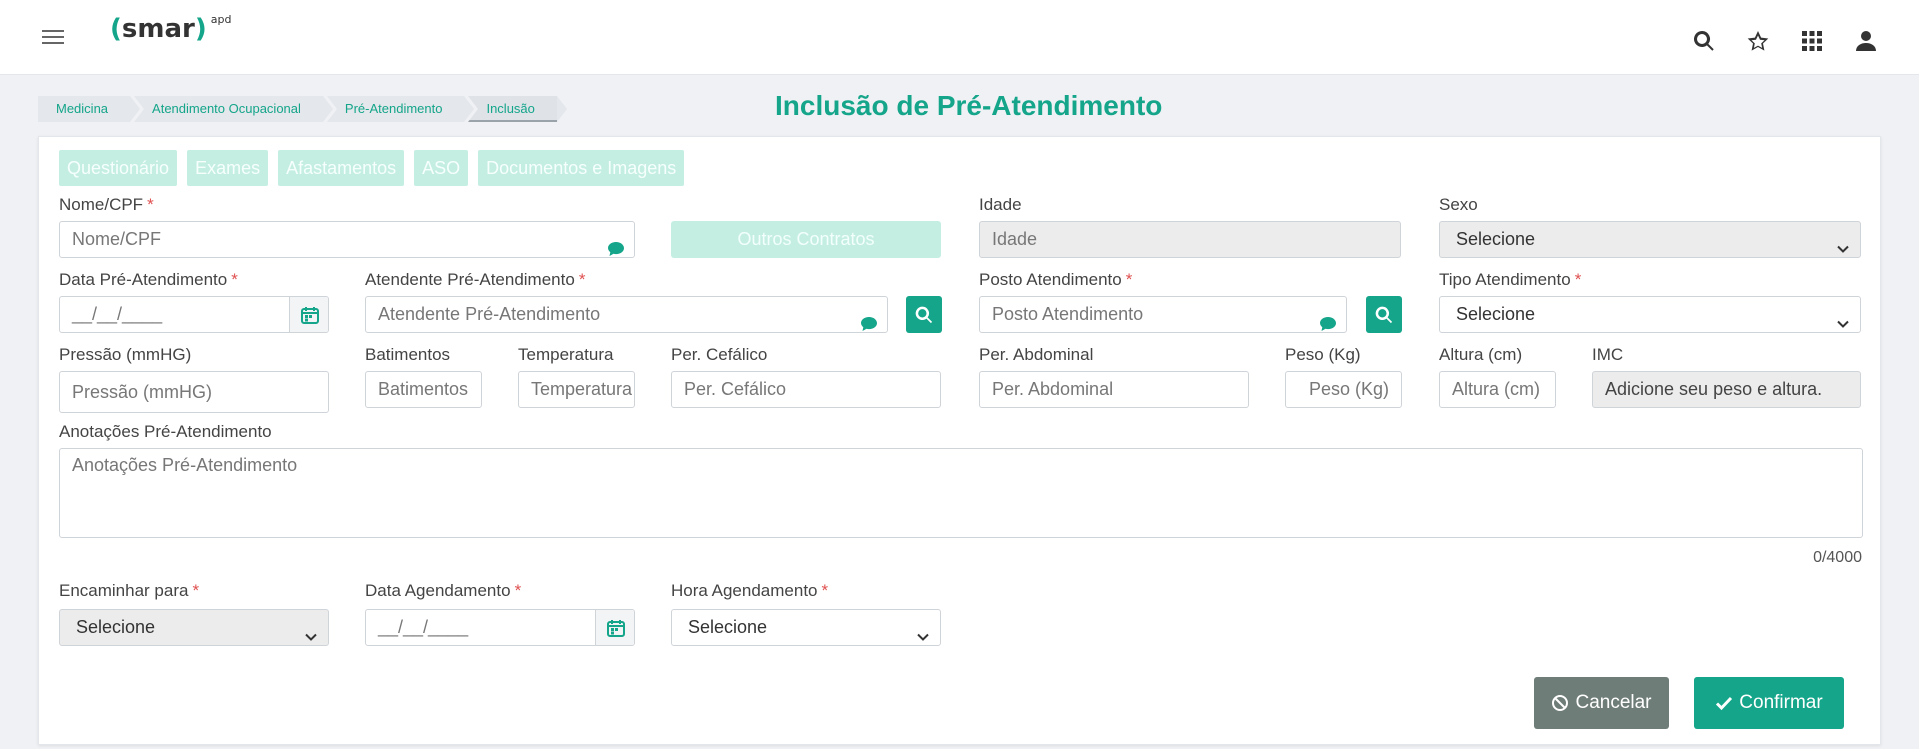 This screenshot has width=1919, height=749. Describe the element at coordinates (194, 392) in the screenshot. I see `pressao-input: Pressão (mmHG)` at that location.